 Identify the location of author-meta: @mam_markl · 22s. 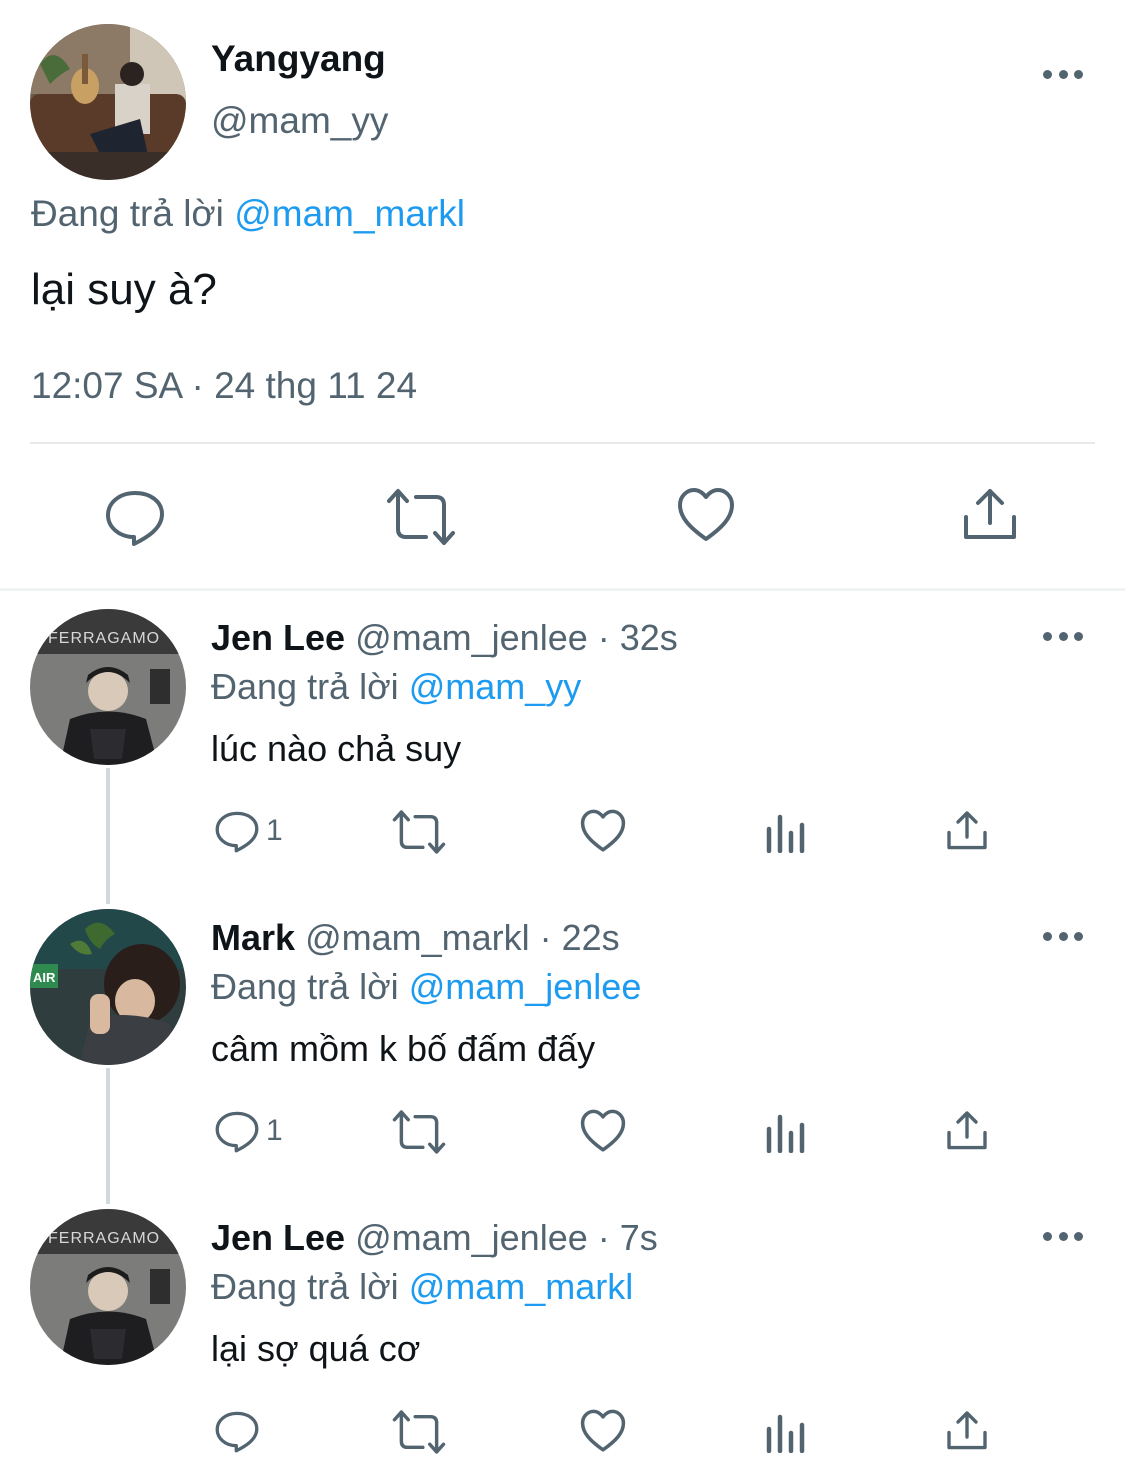
(462, 937).